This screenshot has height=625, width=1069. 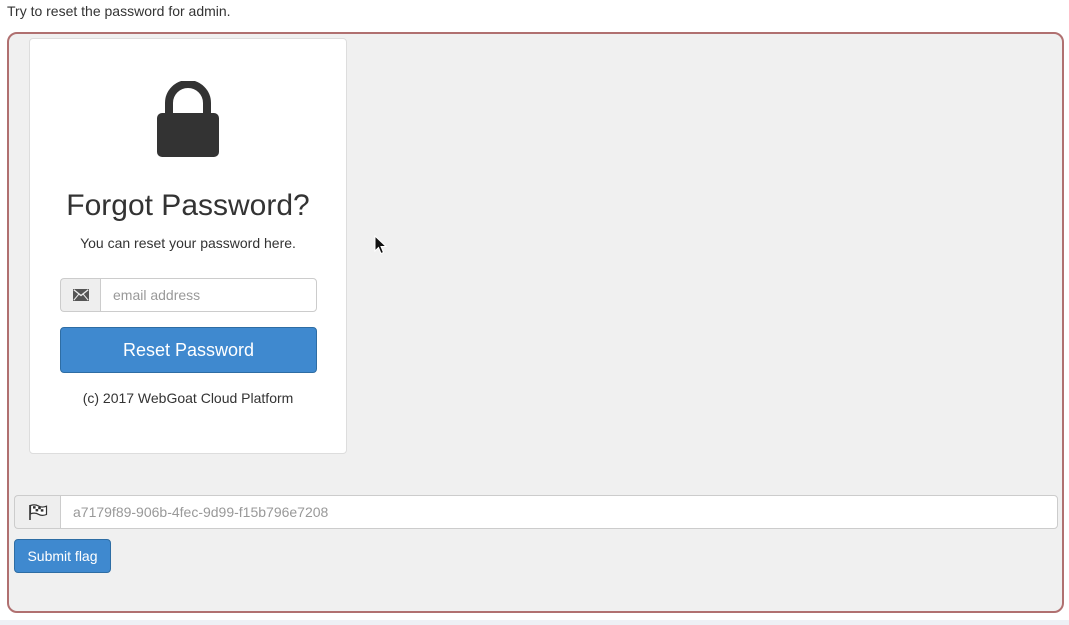 I want to click on flag-icon, so click(x=37, y=512).